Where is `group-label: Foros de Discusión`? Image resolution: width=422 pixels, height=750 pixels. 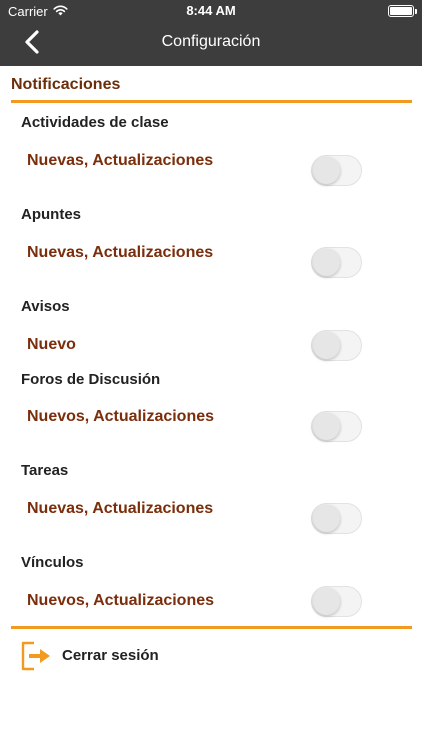 group-label: Foros de Discusión is located at coordinates (91, 379).